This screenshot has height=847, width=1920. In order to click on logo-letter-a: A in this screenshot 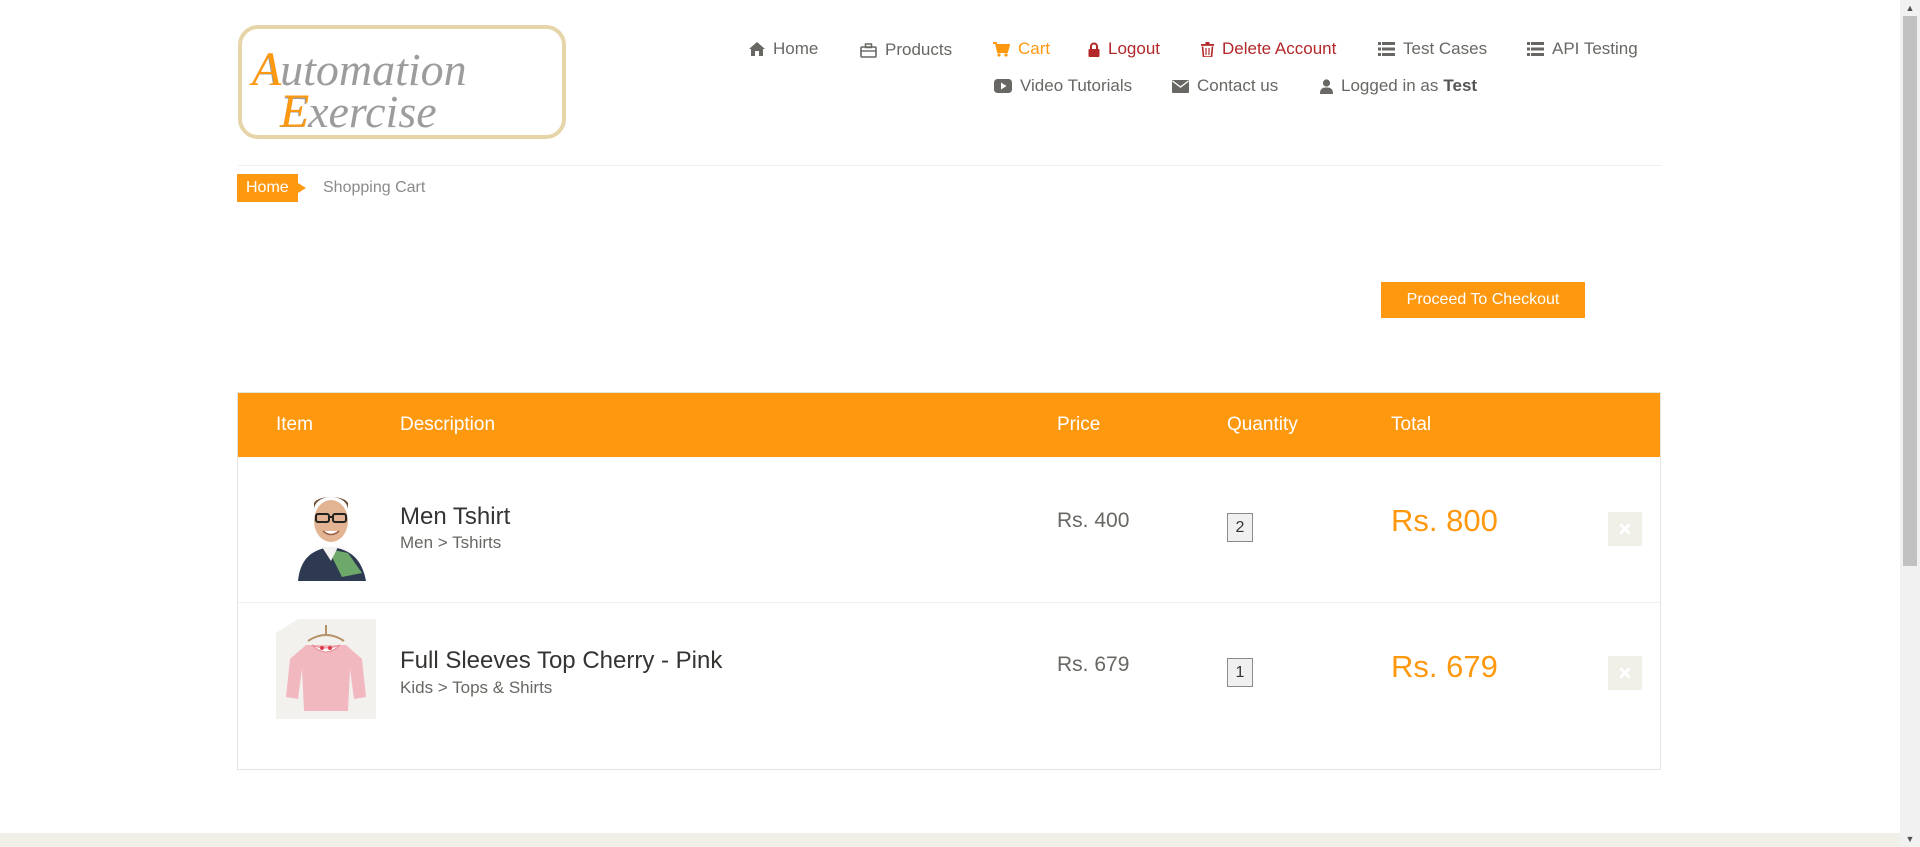, I will do `click(265, 69)`.